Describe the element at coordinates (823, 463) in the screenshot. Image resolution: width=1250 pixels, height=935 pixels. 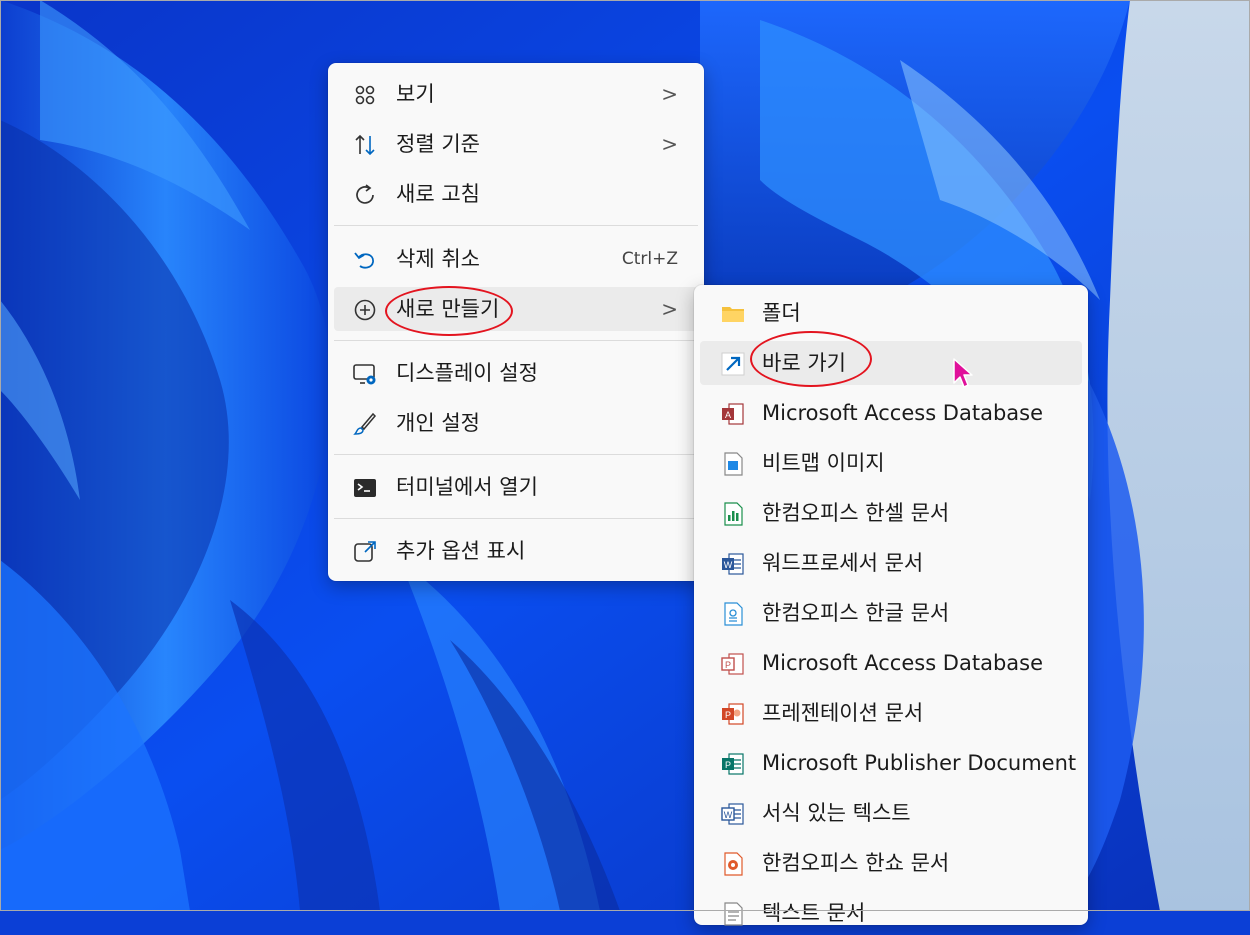
I see `menu-item-label: 비트맵 이미지` at that location.